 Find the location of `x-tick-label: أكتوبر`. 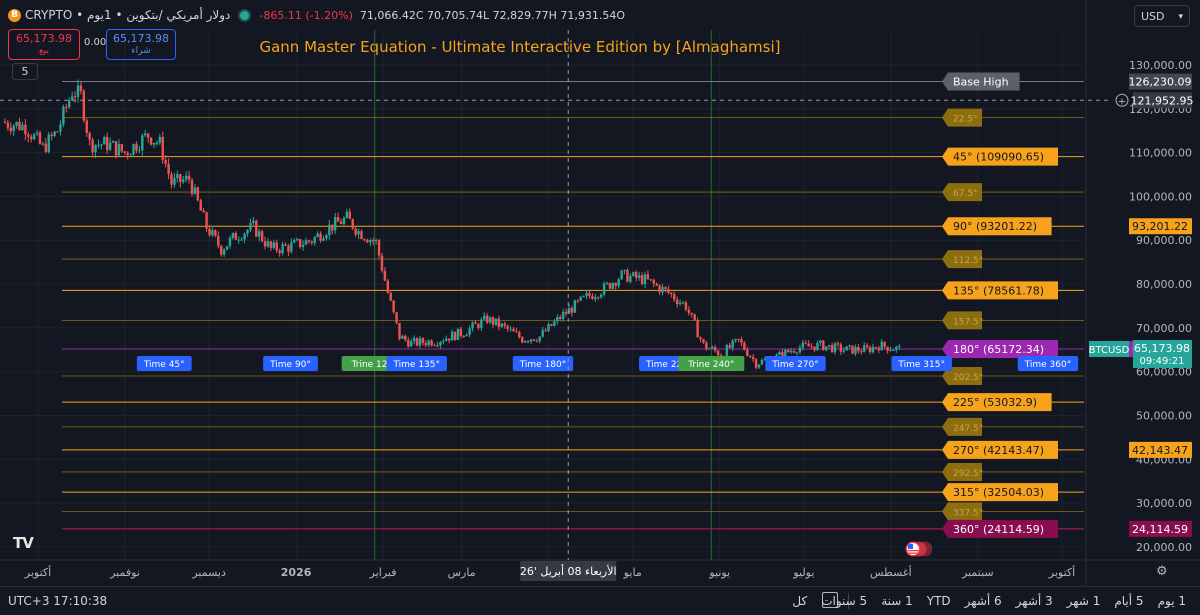

x-tick-label: أكتوبر is located at coordinates (1061, 572).